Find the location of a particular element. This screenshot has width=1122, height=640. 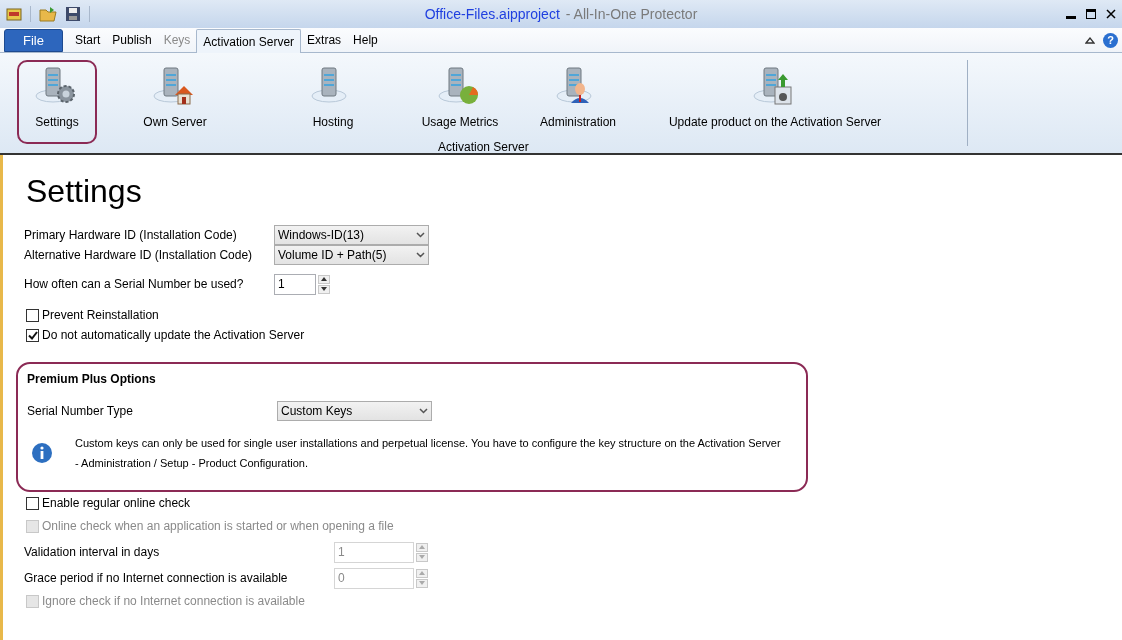

ribbon-tab: Publish is located at coordinates (132, 40).